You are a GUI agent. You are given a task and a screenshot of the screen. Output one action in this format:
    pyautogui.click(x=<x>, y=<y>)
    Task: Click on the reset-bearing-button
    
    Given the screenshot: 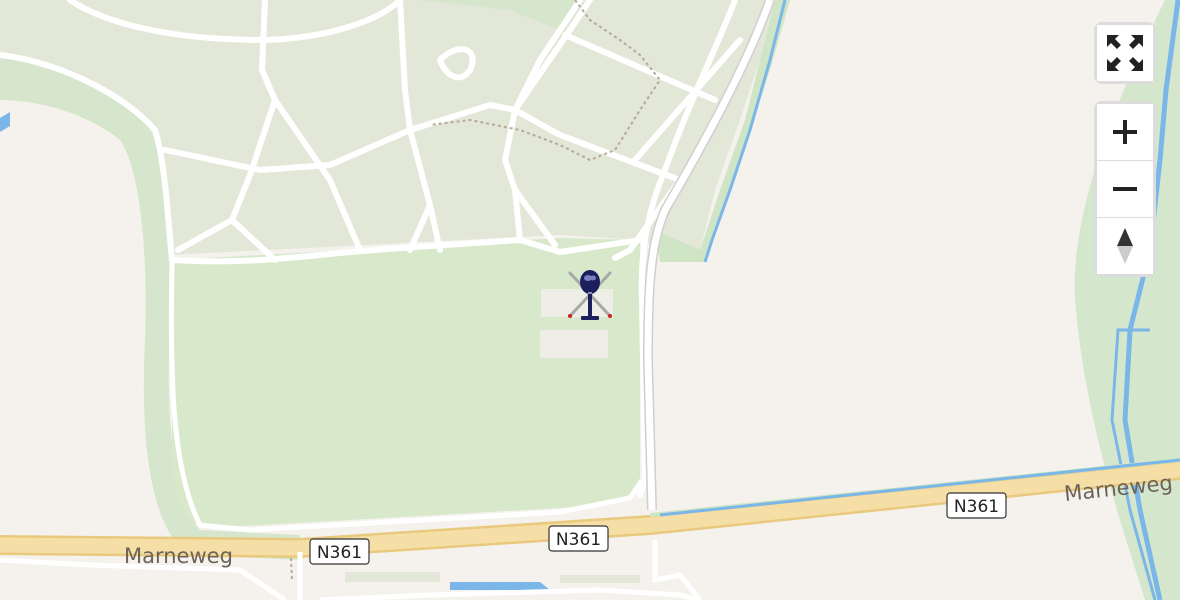 What is the action you would take?
    pyautogui.click(x=1125, y=245)
    